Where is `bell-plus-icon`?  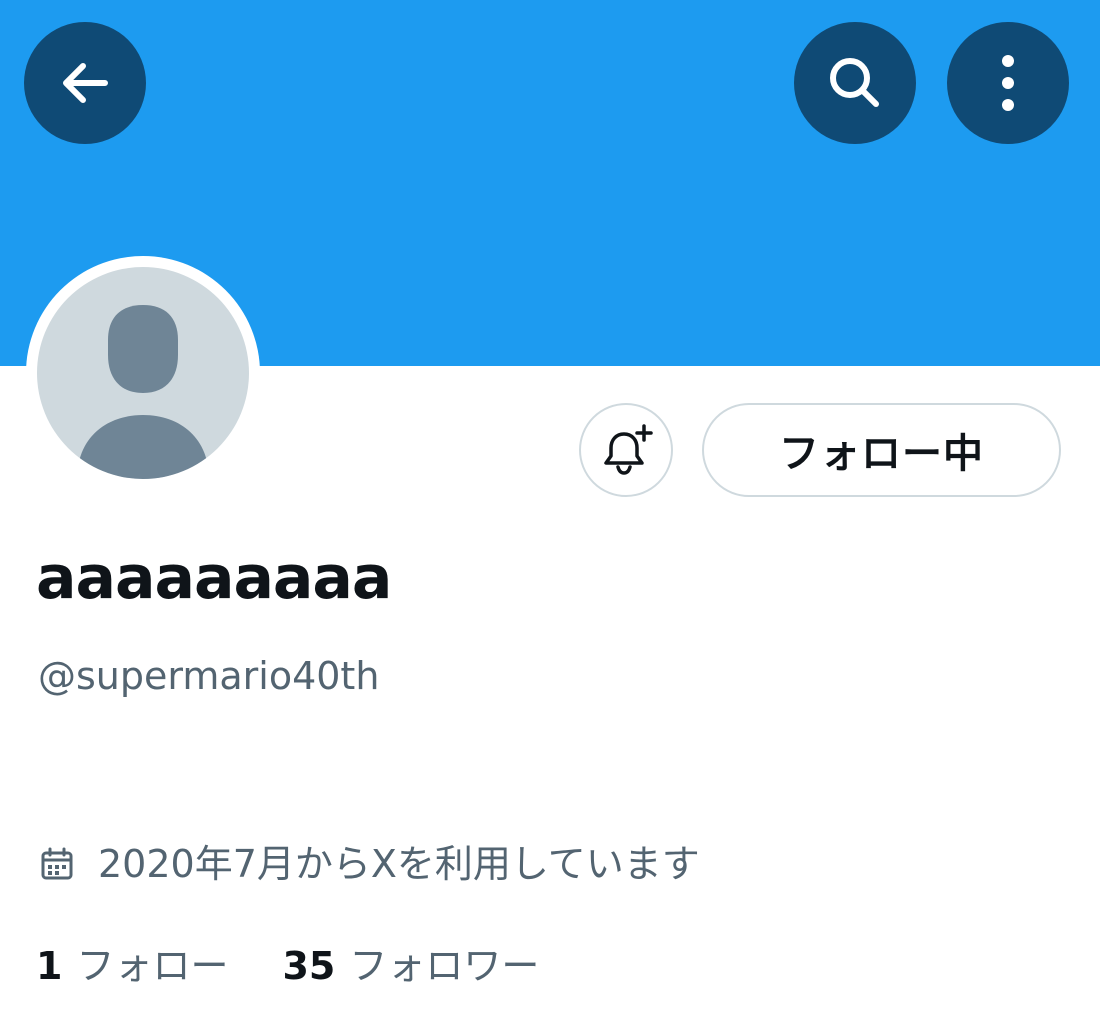
bell-plus-icon is located at coordinates (628, 449).